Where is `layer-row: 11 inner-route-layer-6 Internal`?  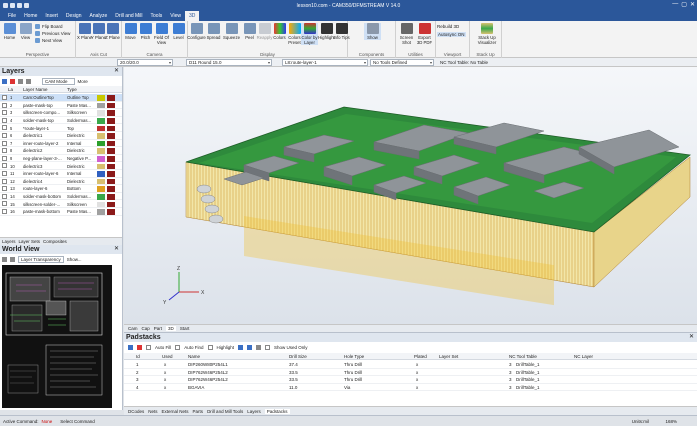
layer-row: 11 inner-route-layer-6 Internal is located at coordinates (61, 174).